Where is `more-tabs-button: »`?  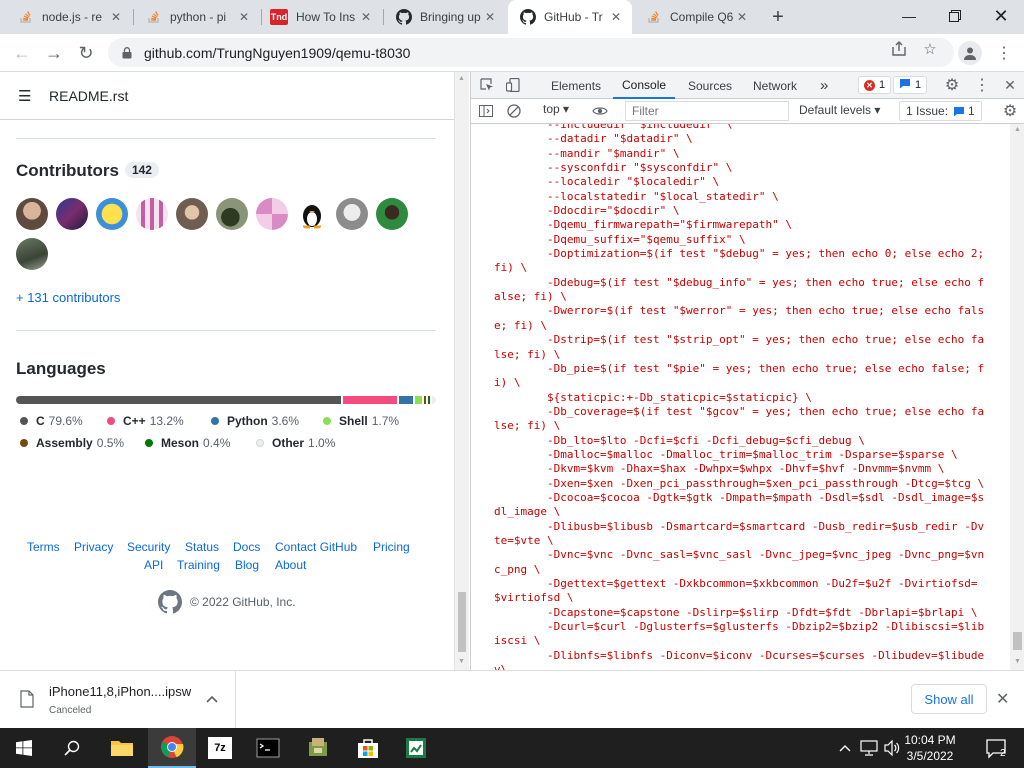 more-tabs-button: » is located at coordinates (824, 85).